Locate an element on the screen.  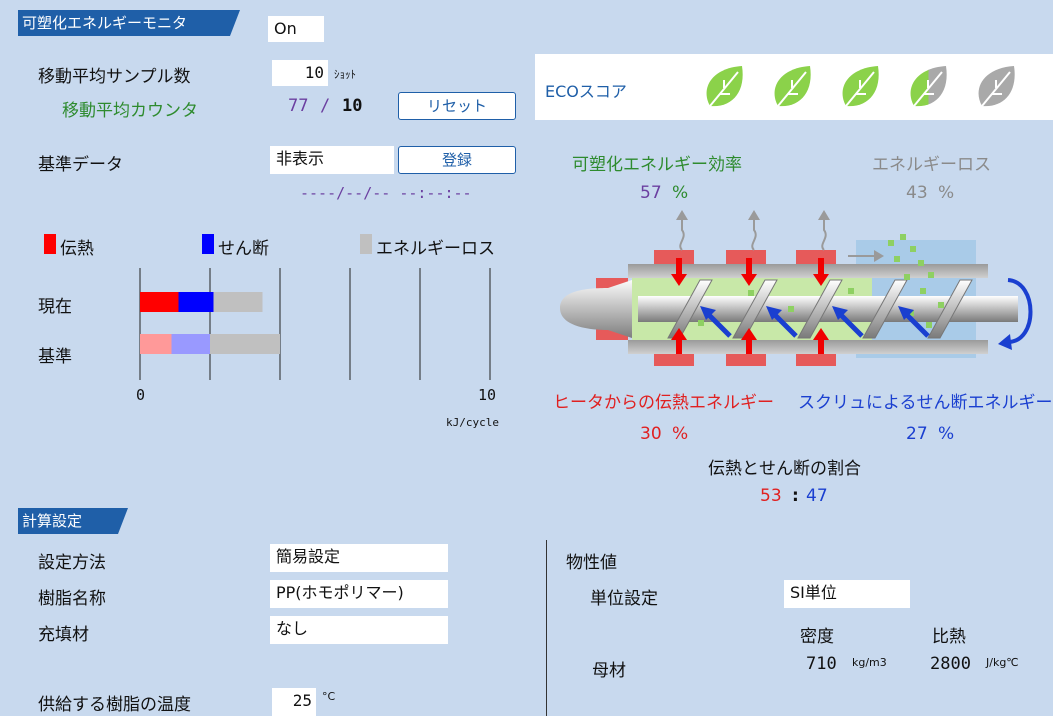
specific-heat-unit: J/kg℃ is located at coordinates (1002, 662).